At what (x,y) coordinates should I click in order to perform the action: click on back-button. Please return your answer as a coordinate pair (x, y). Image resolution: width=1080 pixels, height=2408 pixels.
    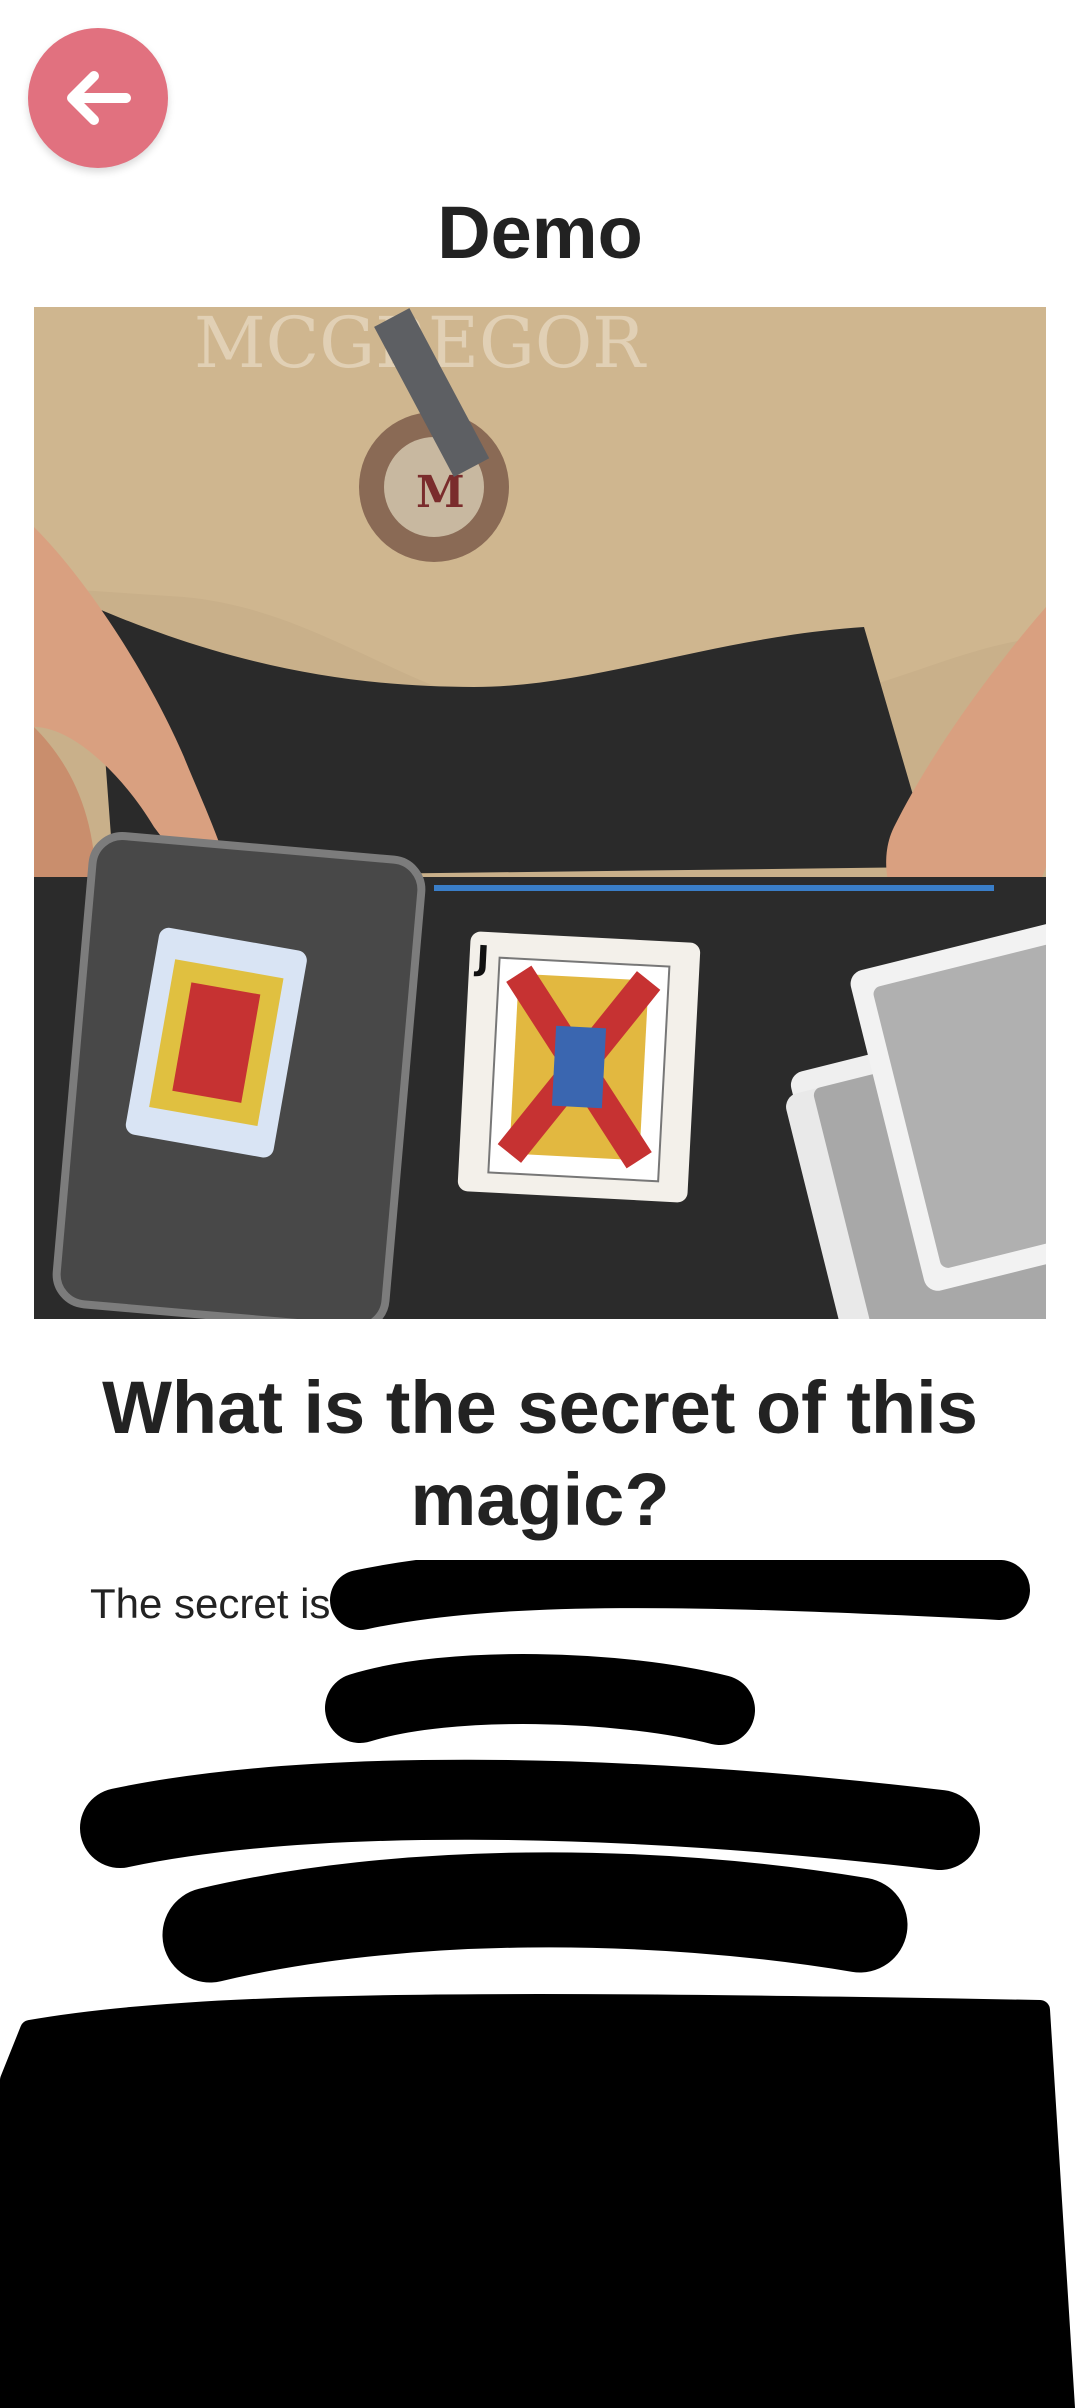
    Looking at the image, I should click on (98, 98).